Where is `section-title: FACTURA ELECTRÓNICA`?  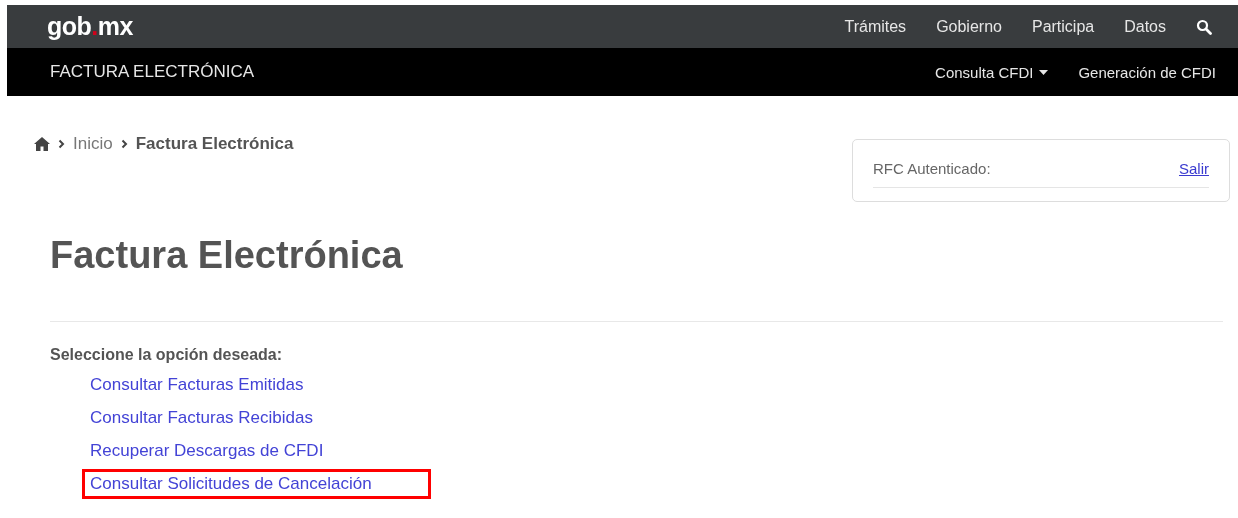
section-title: FACTURA ELECTRÓNICA is located at coordinates (152, 72).